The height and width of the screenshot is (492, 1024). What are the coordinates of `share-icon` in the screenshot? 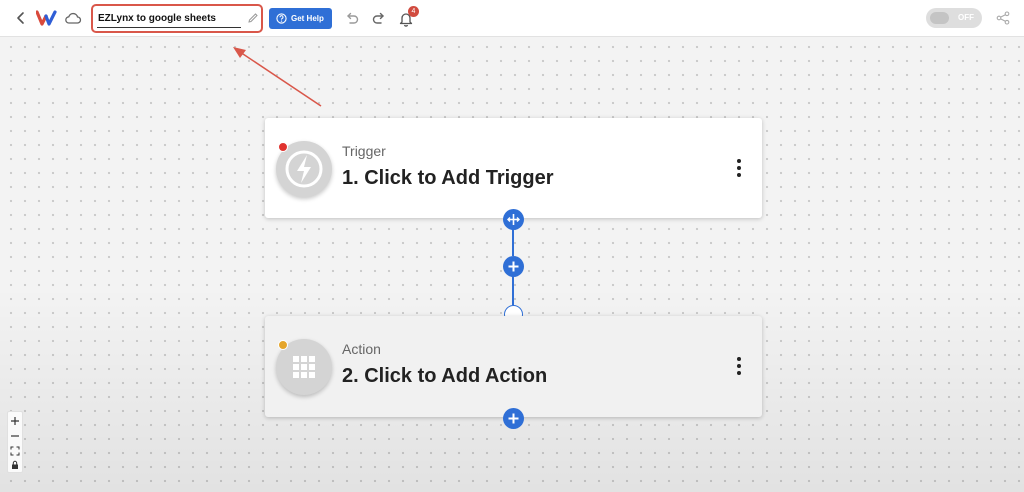 It's located at (1003, 18).